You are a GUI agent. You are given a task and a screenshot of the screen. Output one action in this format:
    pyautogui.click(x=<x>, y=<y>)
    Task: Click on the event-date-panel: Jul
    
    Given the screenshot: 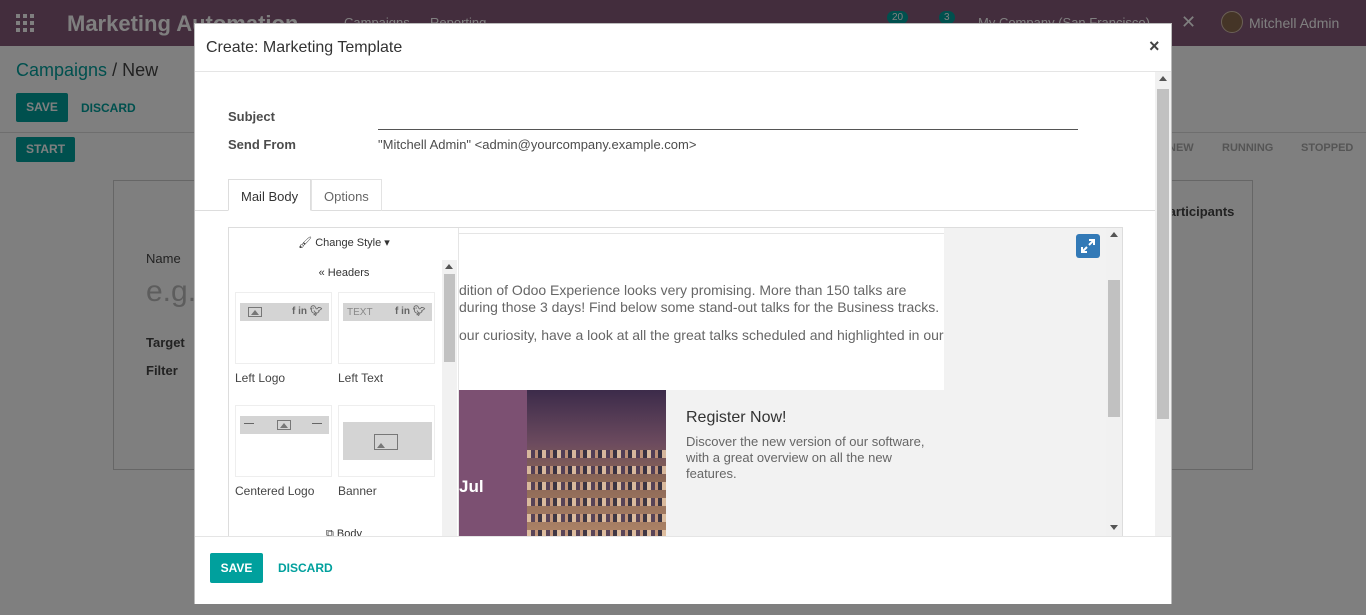 What is the action you would take?
    pyautogui.click(x=493, y=463)
    